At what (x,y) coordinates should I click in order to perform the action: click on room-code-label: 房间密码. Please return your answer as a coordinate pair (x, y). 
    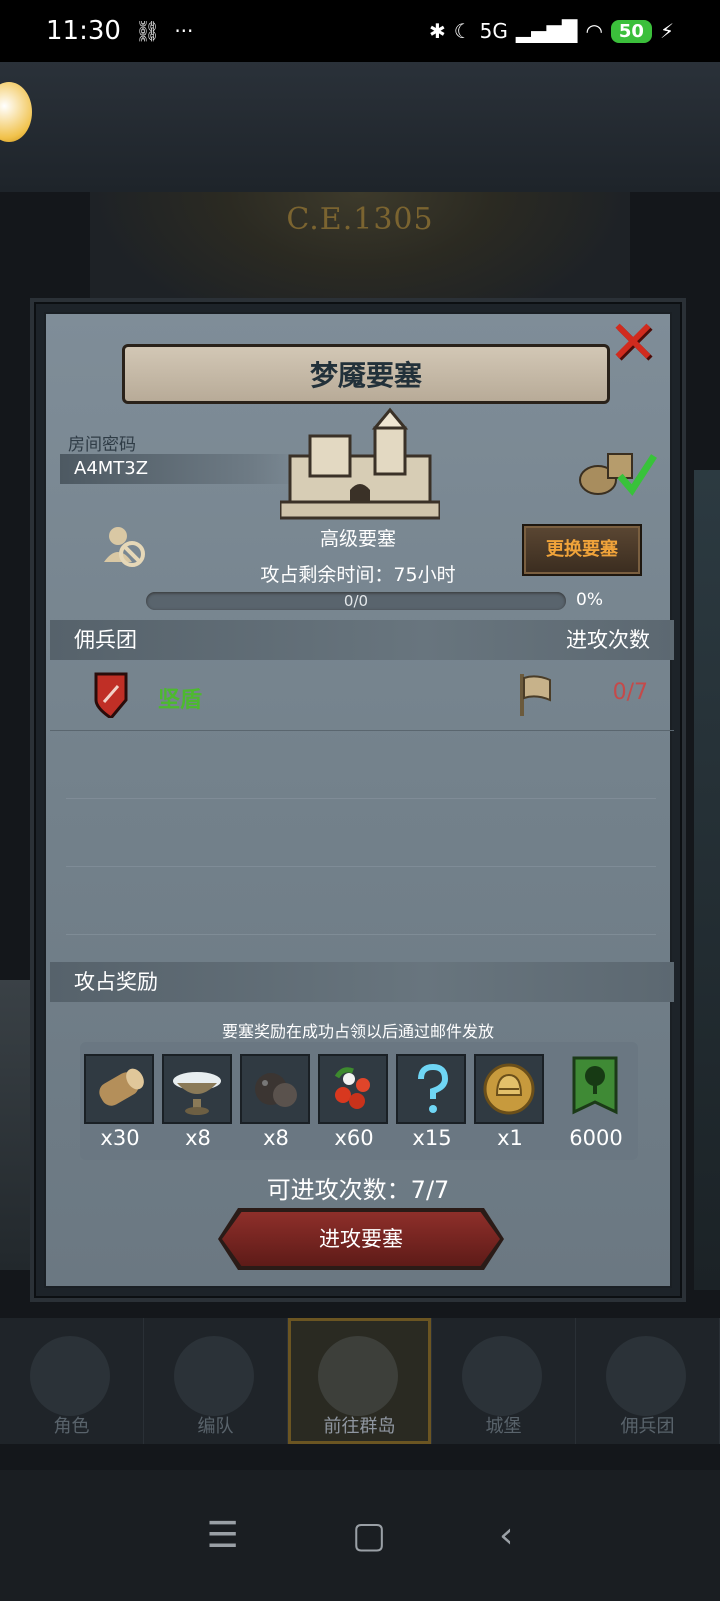
    Looking at the image, I should click on (102, 445).